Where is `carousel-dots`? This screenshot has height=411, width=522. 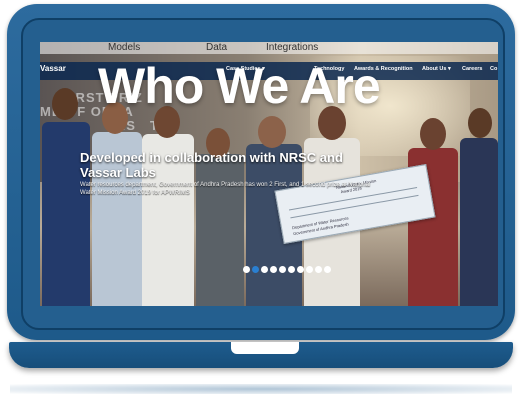
carousel-dots is located at coordinates (287, 269).